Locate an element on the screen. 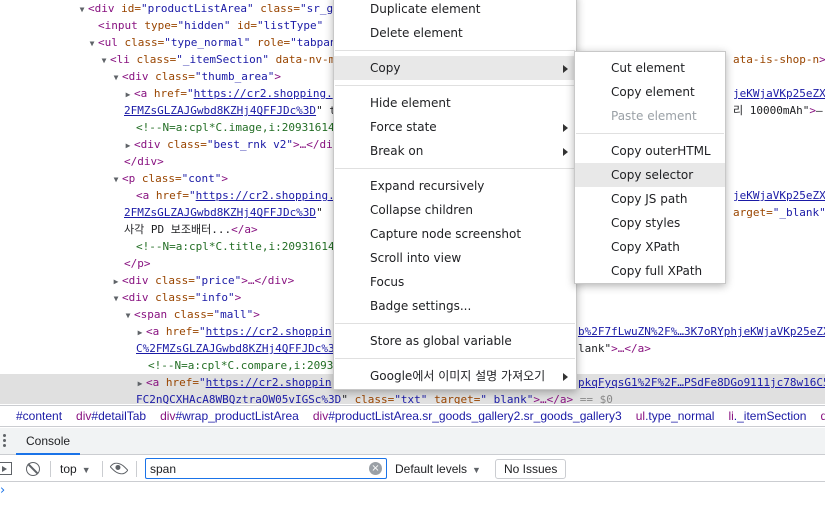  breadcrumb-item: #content is located at coordinates (39, 416).